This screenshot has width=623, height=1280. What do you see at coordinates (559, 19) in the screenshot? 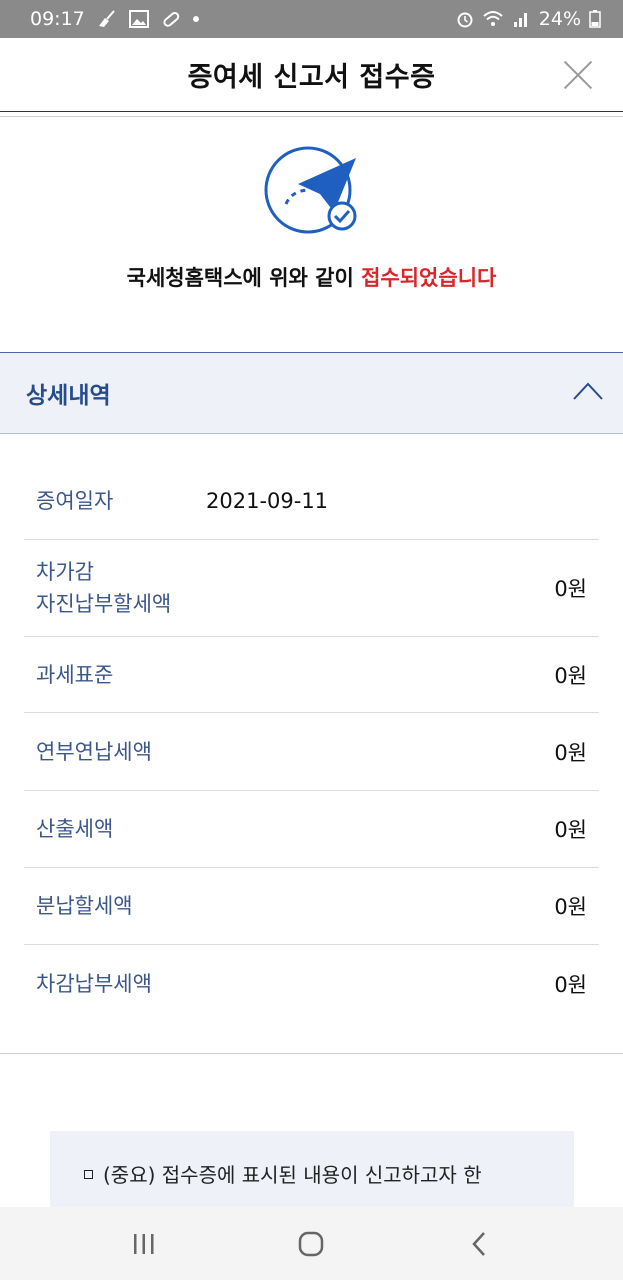
I see `battery-percent: 24%` at bounding box center [559, 19].